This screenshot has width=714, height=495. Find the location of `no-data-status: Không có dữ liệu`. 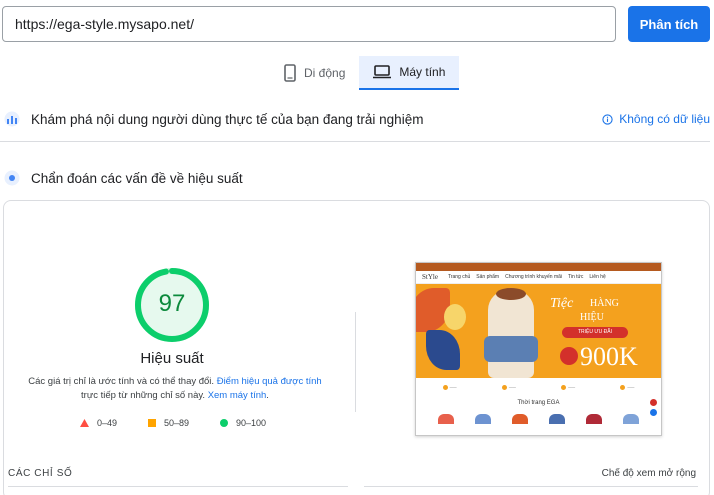

no-data-status: Không có dữ liệu is located at coordinates (656, 119).